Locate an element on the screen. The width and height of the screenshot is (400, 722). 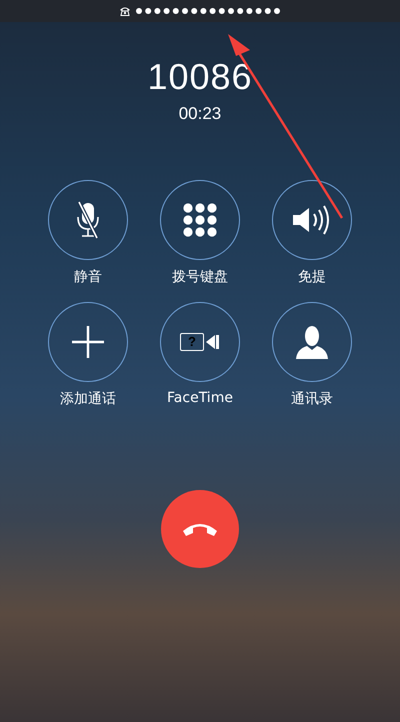
contacts-button is located at coordinates (312, 342).